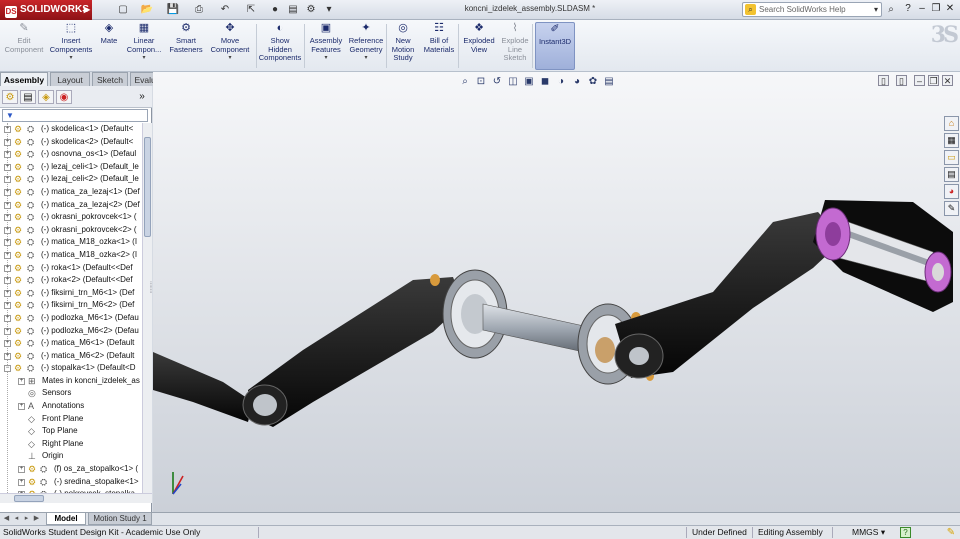 The height and width of the screenshot is (539, 960). Describe the element at coordinates (728, 295) in the screenshot. I see `crank-arm-right` at that location.